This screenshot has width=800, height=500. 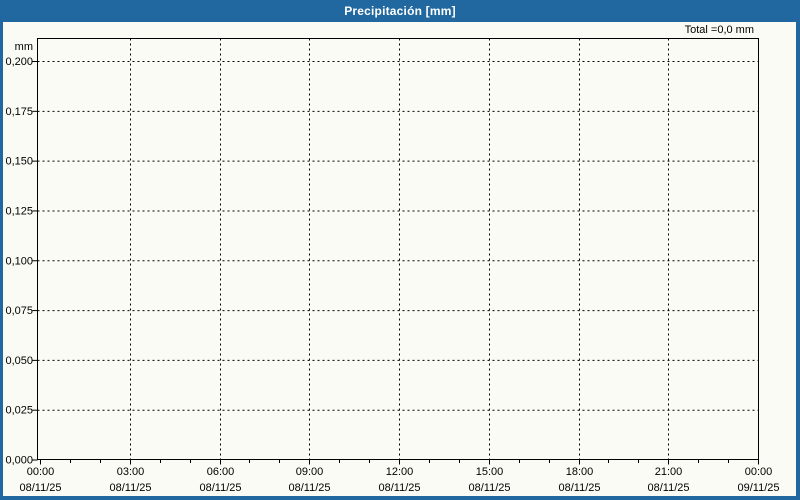 I want to click on svg-text: 0,200, so click(x=19, y=62).